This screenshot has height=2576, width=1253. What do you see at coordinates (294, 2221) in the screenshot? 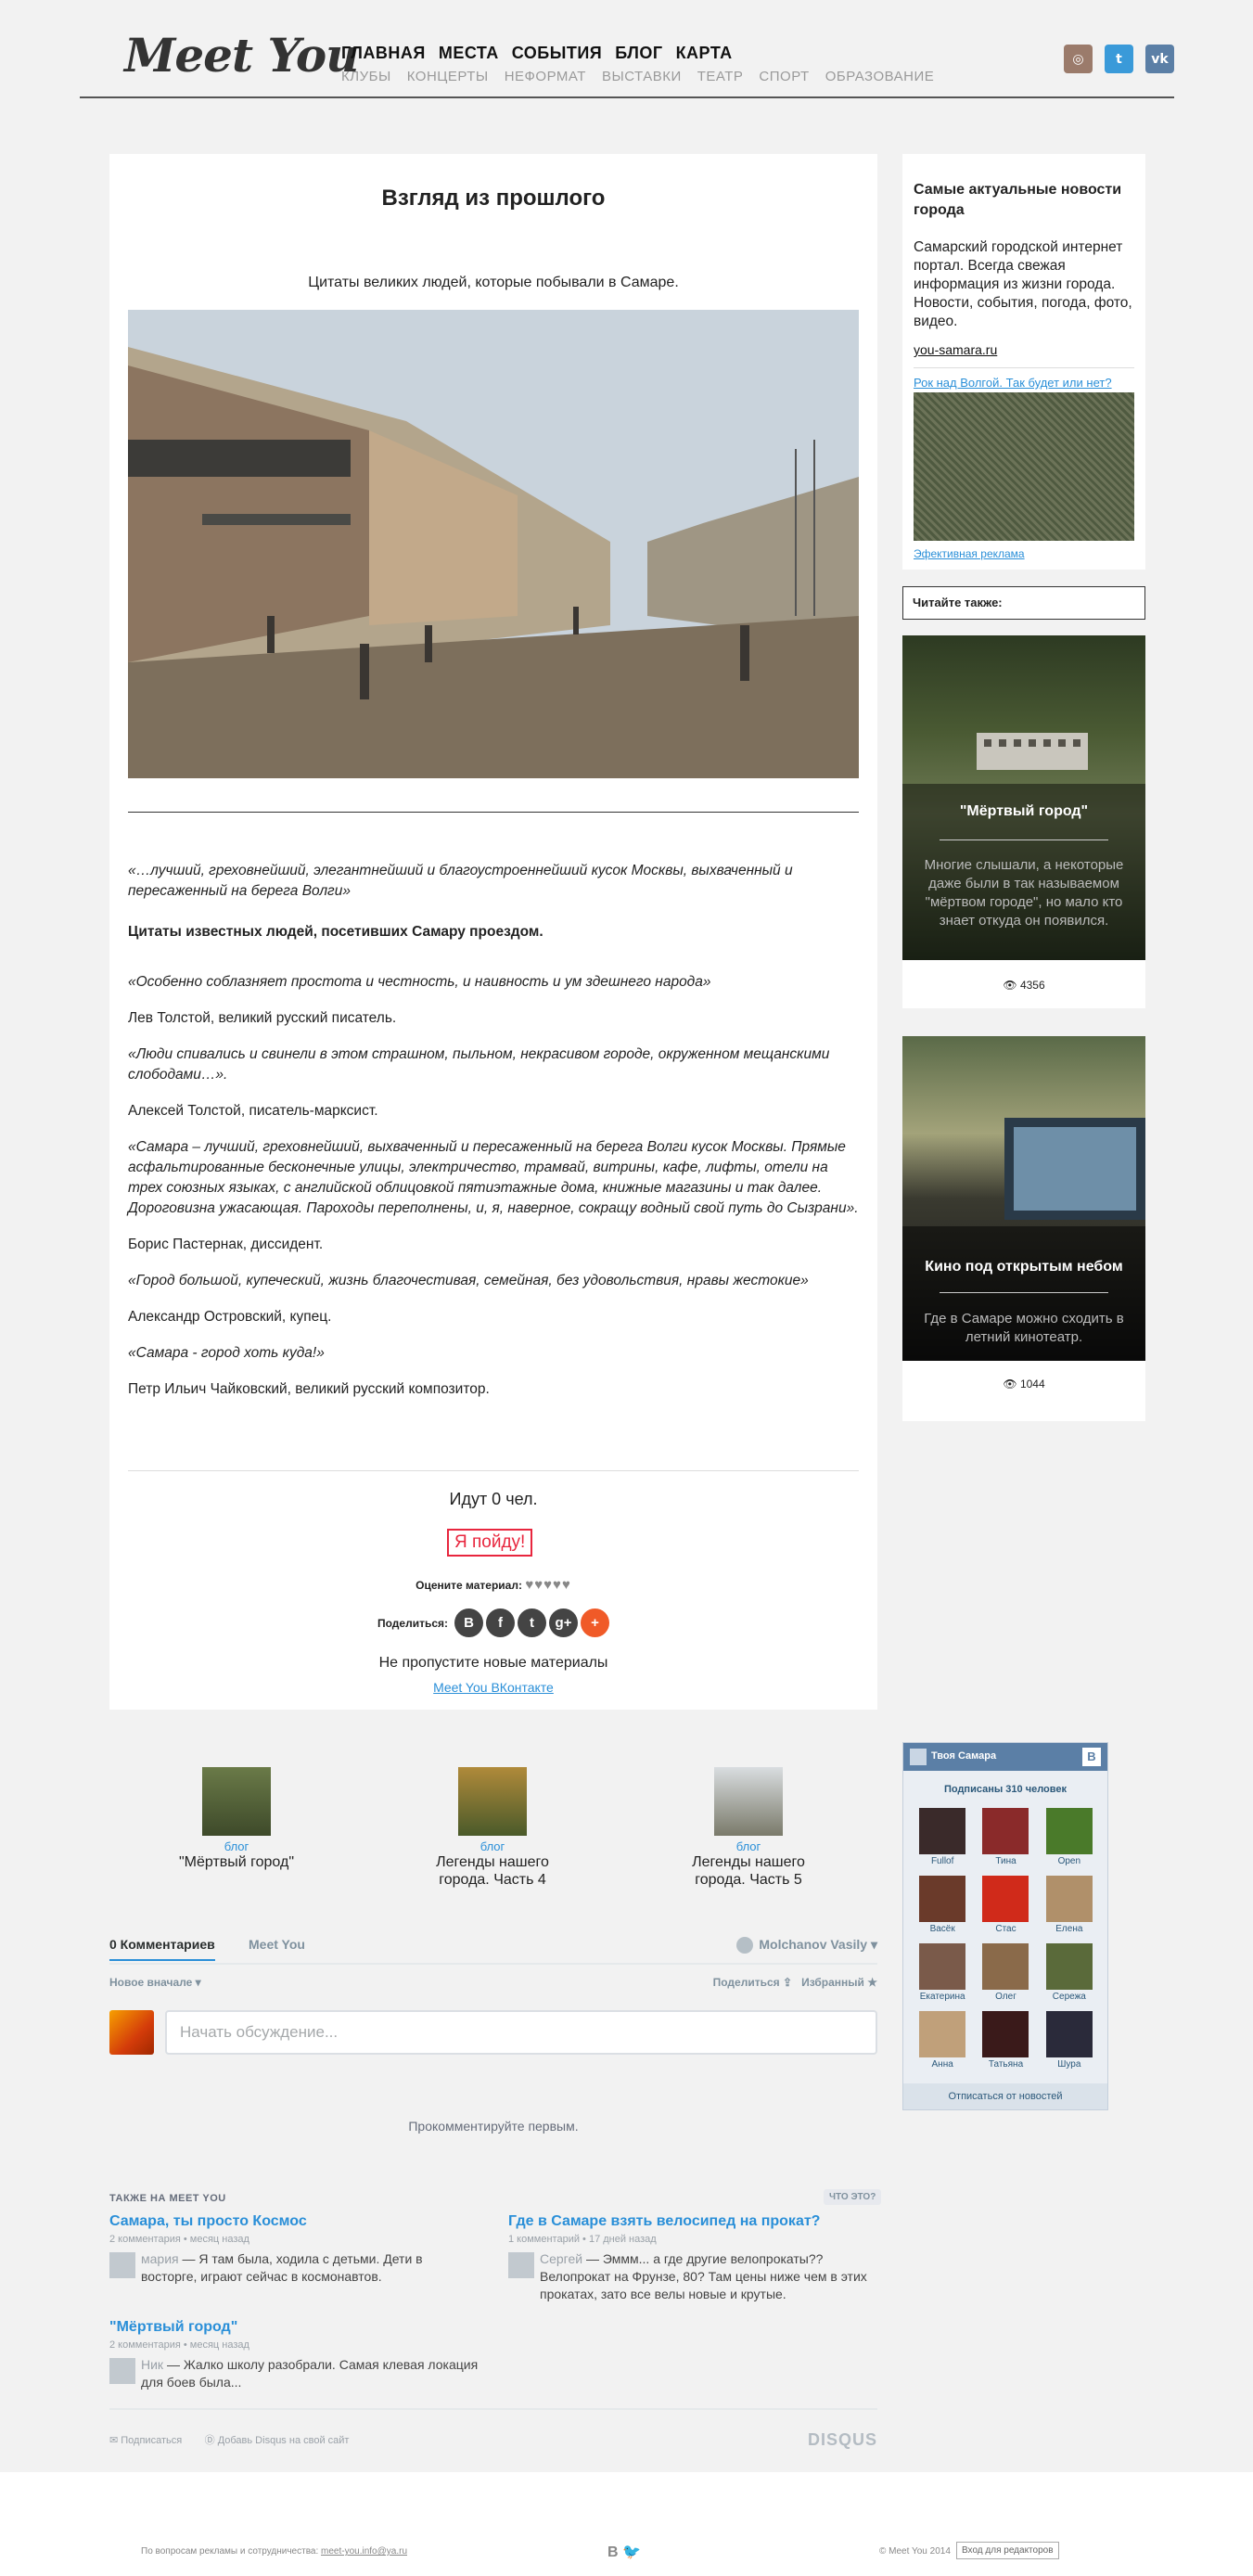
I see `discussion-title: Самара, ты просто Космос` at bounding box center [294, 2221].